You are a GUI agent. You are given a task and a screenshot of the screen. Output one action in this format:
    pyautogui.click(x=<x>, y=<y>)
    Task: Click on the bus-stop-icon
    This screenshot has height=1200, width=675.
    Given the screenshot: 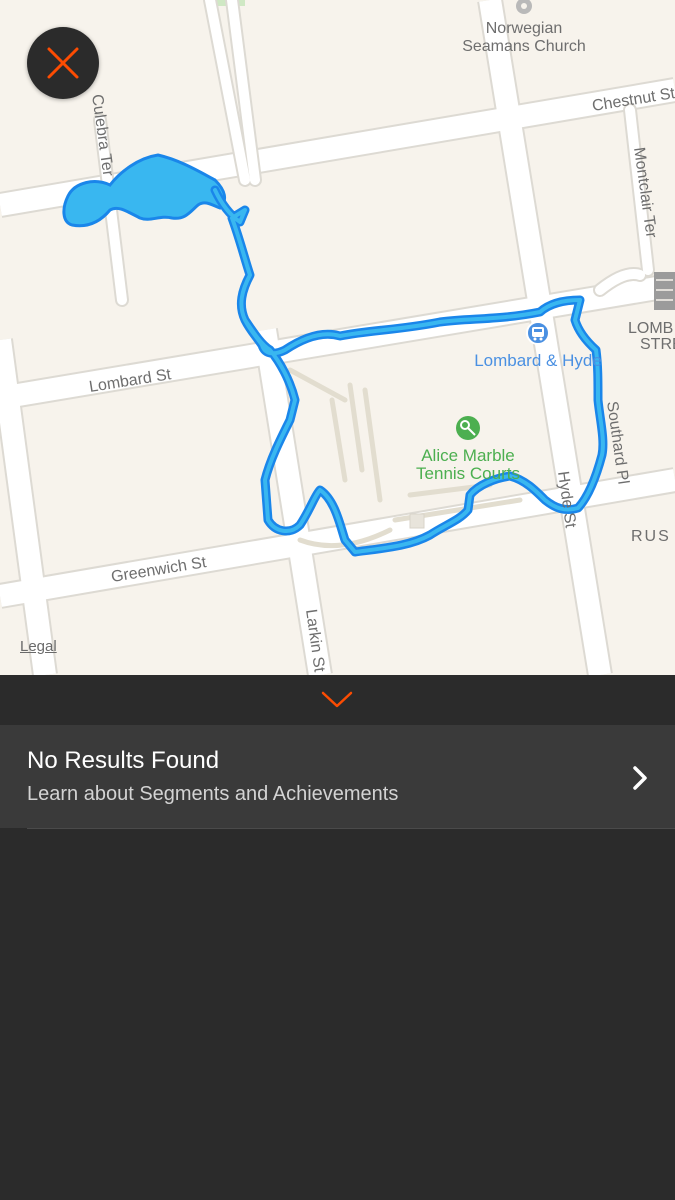 What is the action you would take?
    pyautogui.click(x=538, y=333)
    